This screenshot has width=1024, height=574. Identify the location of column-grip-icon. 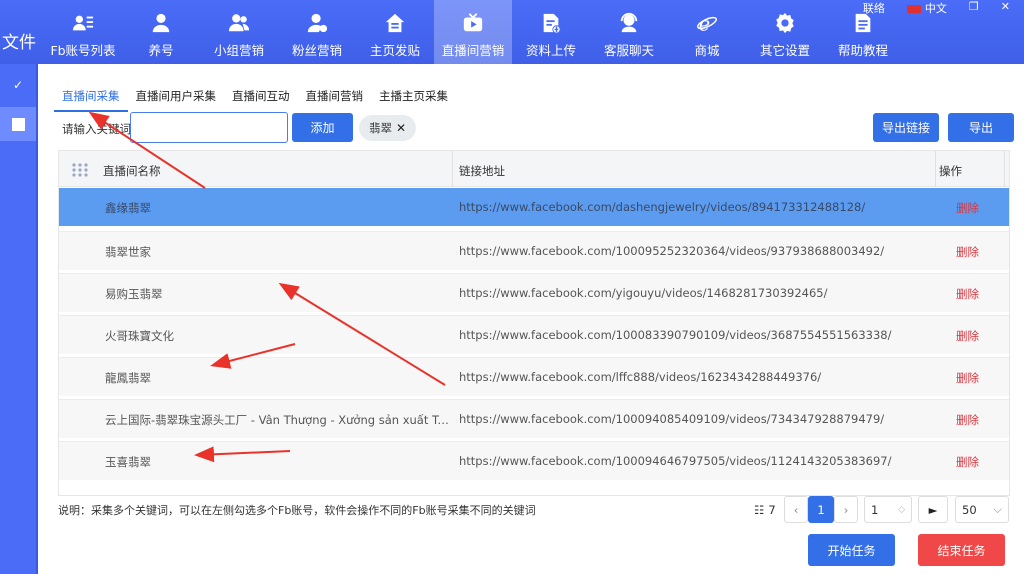
(80, 170).